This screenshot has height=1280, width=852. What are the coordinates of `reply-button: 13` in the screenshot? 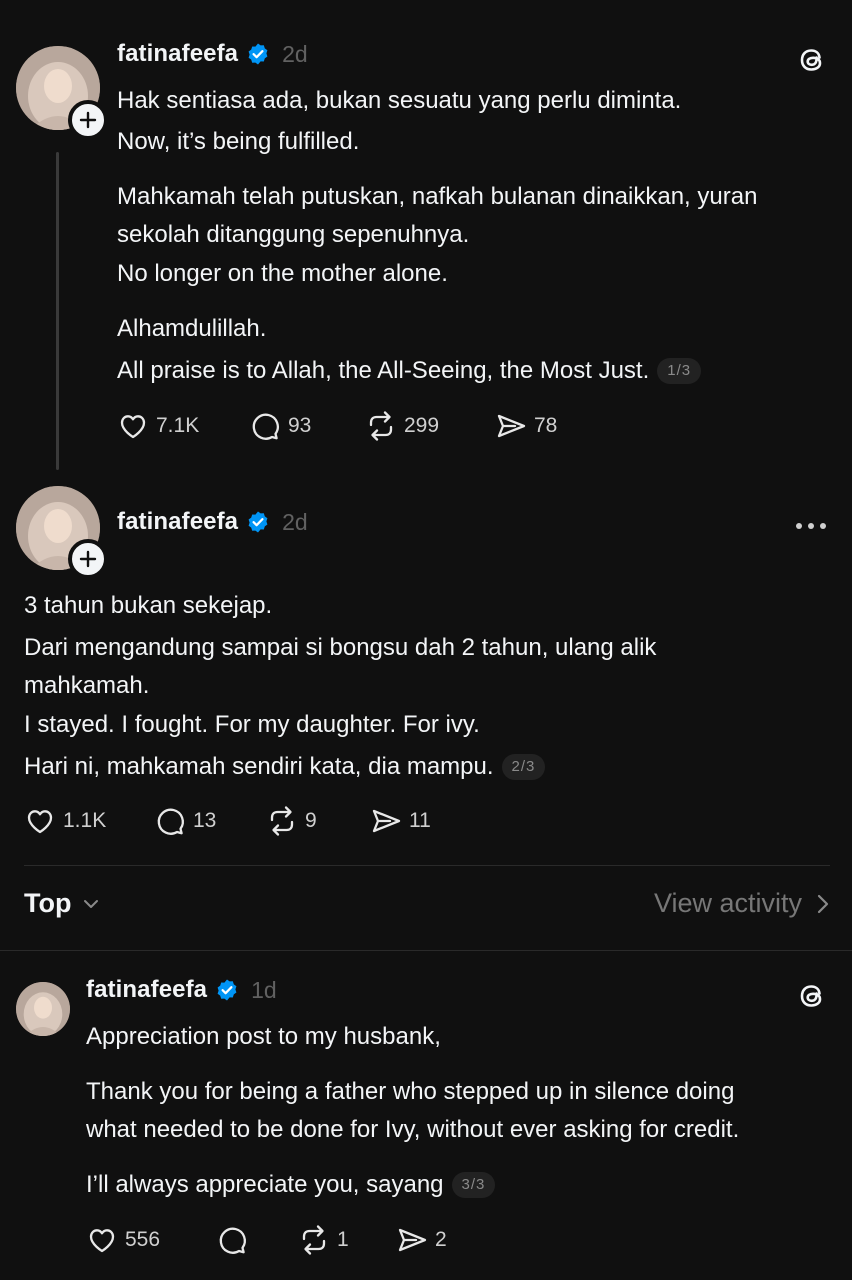 It's located at (209, 821).